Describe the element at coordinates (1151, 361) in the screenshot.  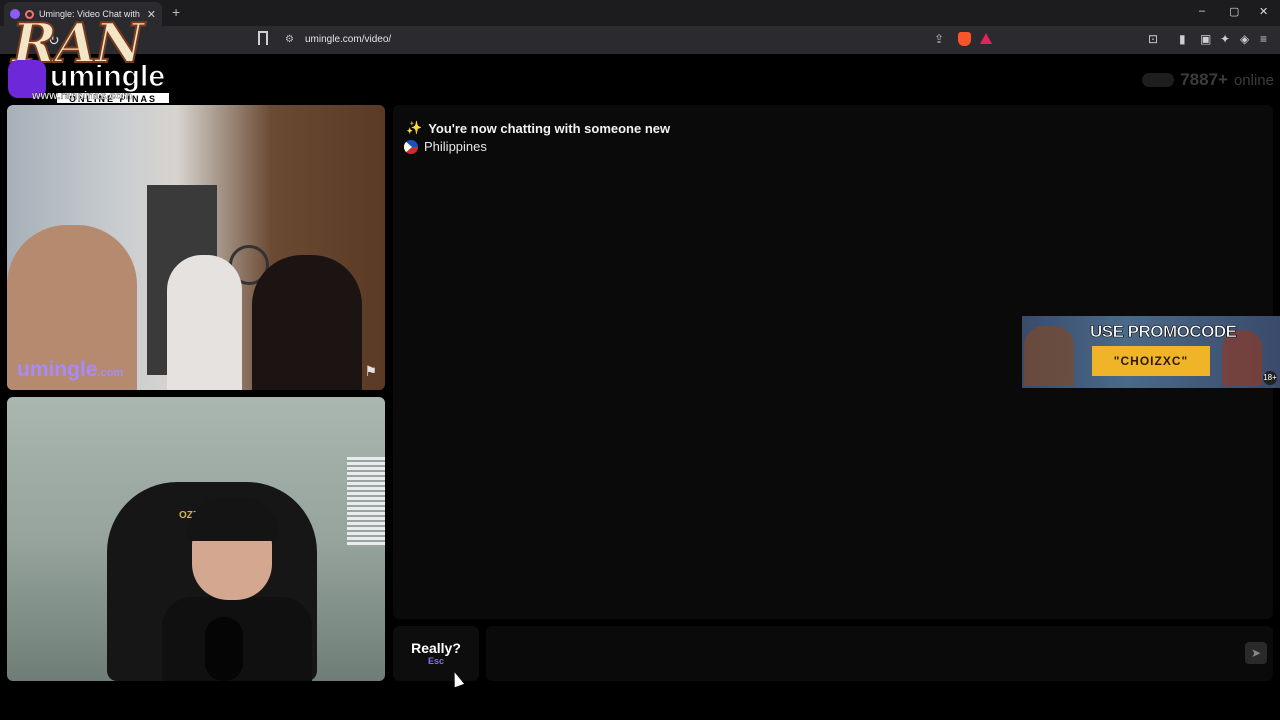
I see `ad-promo-code: "CHOIZXC"` at that location.